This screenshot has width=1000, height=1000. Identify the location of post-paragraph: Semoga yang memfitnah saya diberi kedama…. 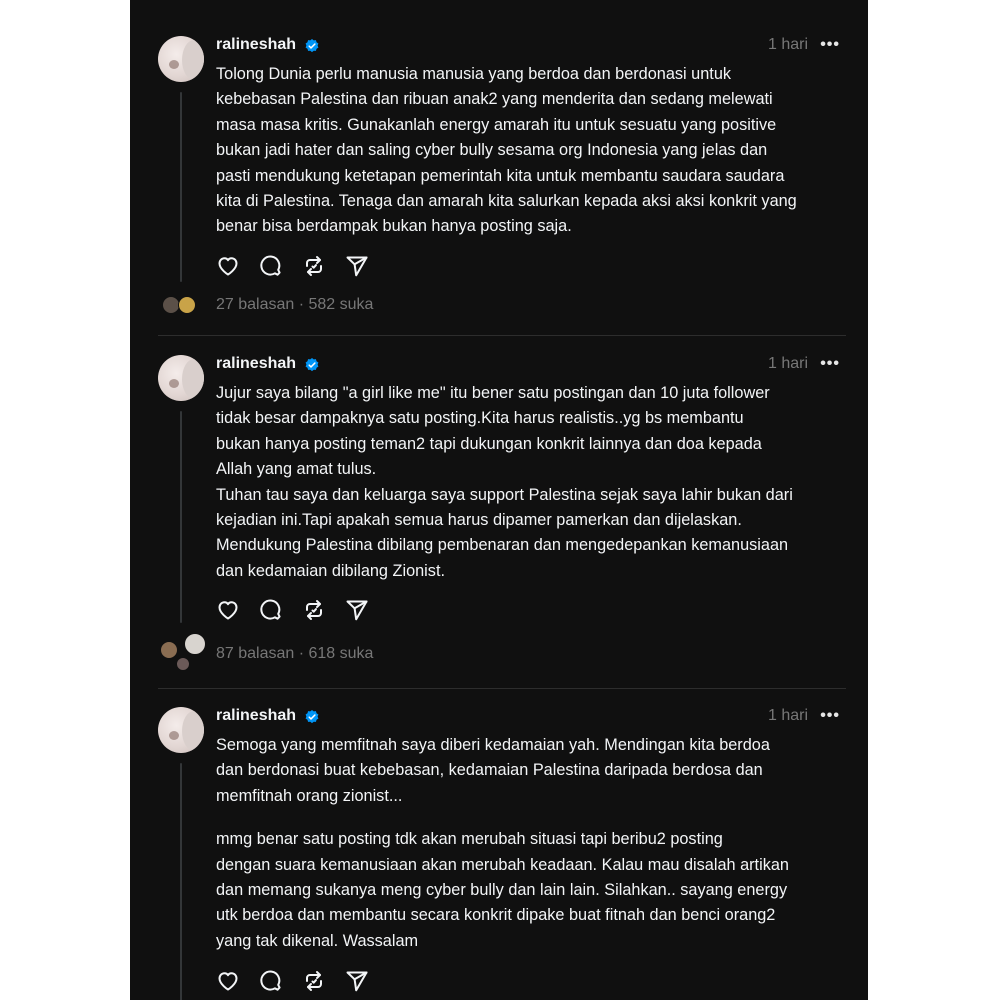
(493, 770).